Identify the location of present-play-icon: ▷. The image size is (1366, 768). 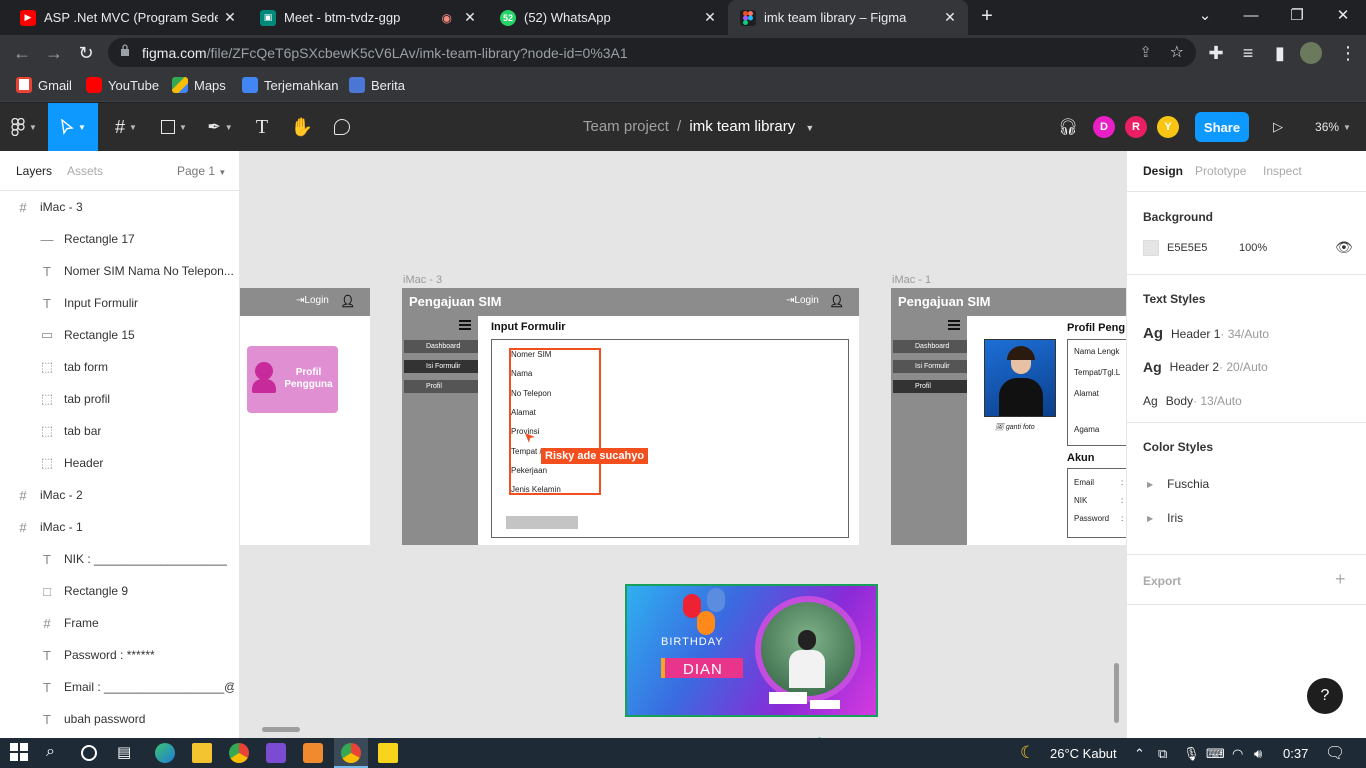
(1278, 127).